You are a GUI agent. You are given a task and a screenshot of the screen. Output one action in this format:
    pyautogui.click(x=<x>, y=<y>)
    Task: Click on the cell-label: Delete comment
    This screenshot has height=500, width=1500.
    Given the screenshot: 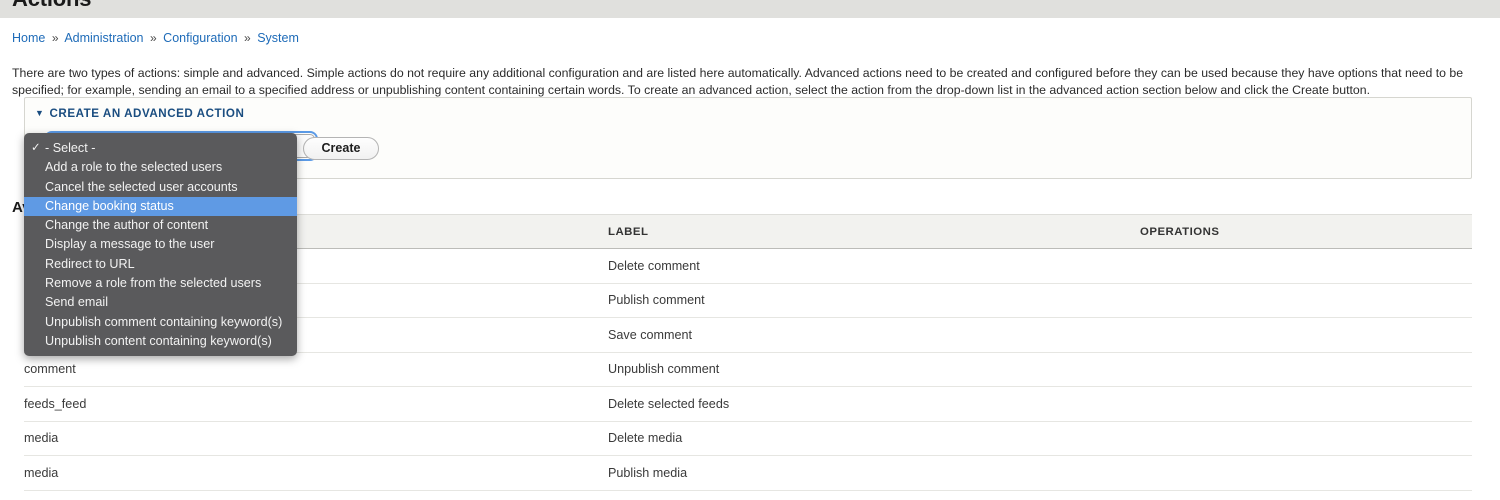 What is the action you would take?
    pyautogui.click(x=728, y=266)
    